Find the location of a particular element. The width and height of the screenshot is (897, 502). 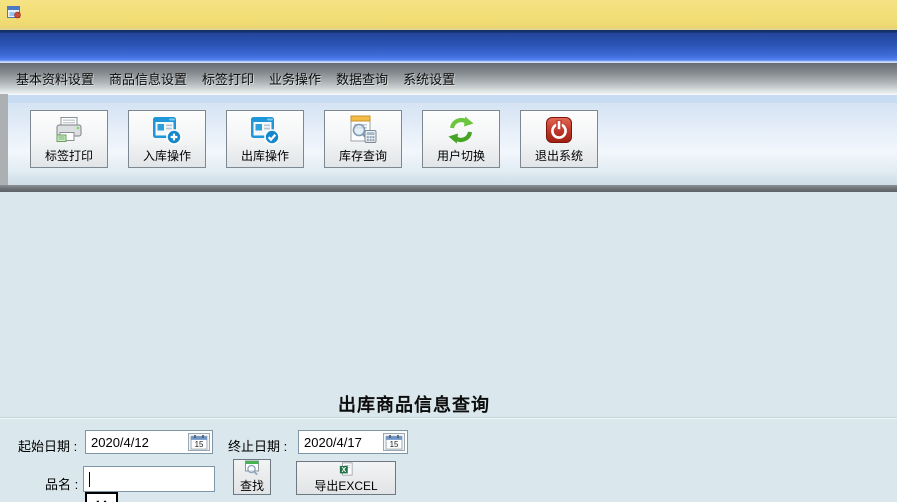

exit-system-button-label: 退出系统 is located at coordinates (558, 155).